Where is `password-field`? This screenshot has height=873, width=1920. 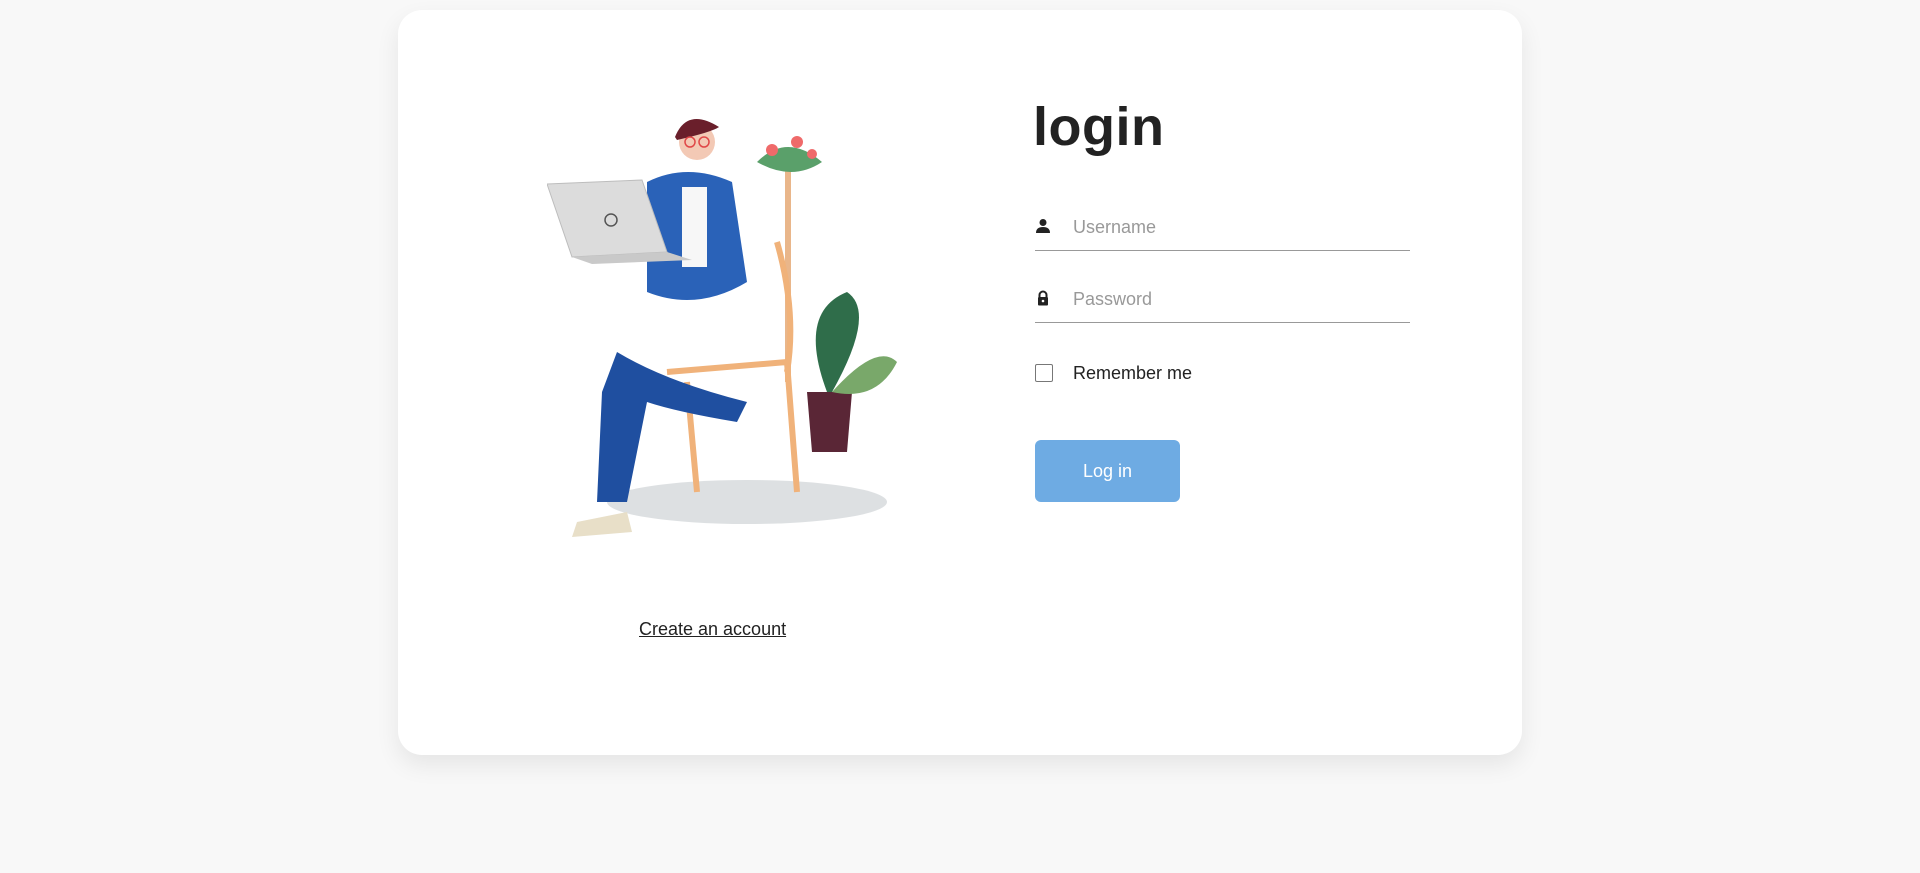 password-field is located at coordinates (1222, 302).